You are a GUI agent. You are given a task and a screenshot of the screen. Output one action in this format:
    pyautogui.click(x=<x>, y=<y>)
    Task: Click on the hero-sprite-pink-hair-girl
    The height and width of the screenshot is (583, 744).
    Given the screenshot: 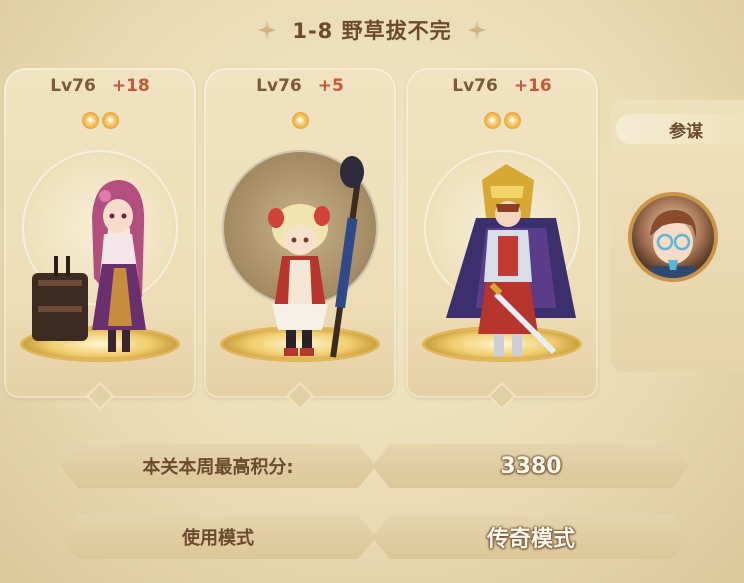 What is the action you would take?
    pyautogui.click(x=89, y=266)
    